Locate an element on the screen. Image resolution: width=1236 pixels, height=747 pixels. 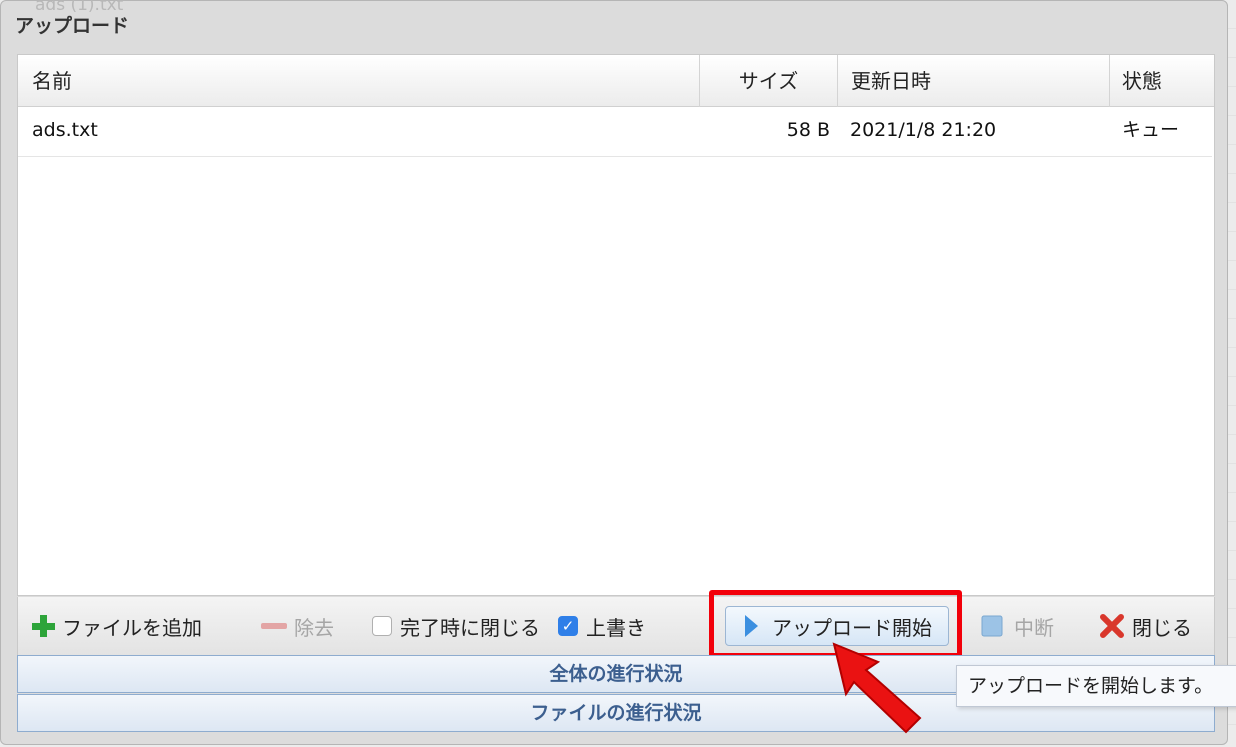
start-upload-tooltip: アップロードを開始します。 is located at coordinates (1096, 686).